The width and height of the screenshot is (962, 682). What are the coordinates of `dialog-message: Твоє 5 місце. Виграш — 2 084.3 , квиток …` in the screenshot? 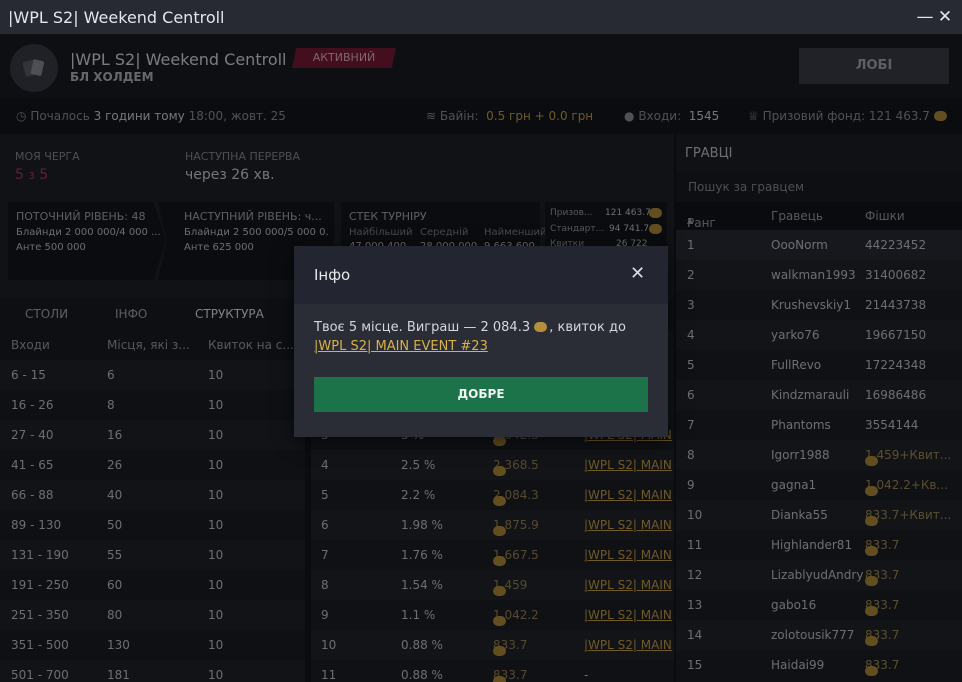 It's located at (484, 337).